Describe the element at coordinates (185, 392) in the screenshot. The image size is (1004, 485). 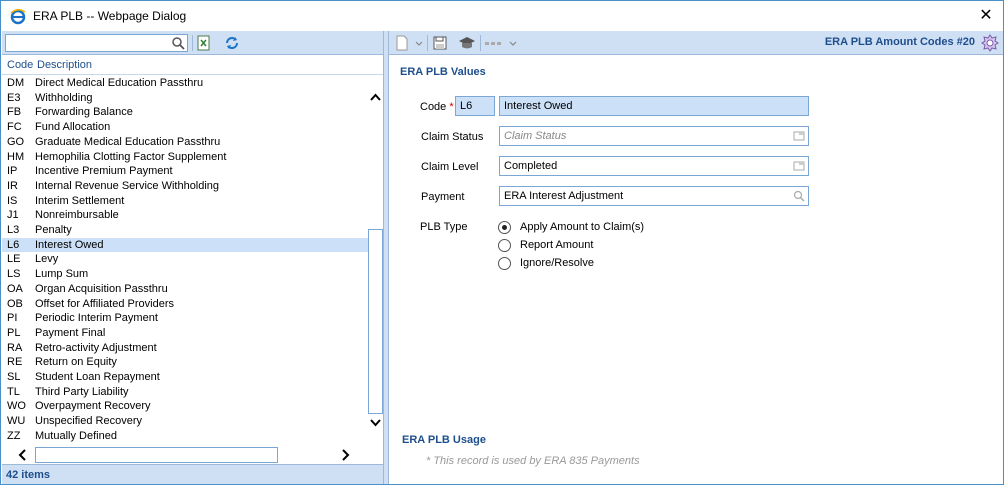
I see `list-item: TL Third Party Liability` at that location.